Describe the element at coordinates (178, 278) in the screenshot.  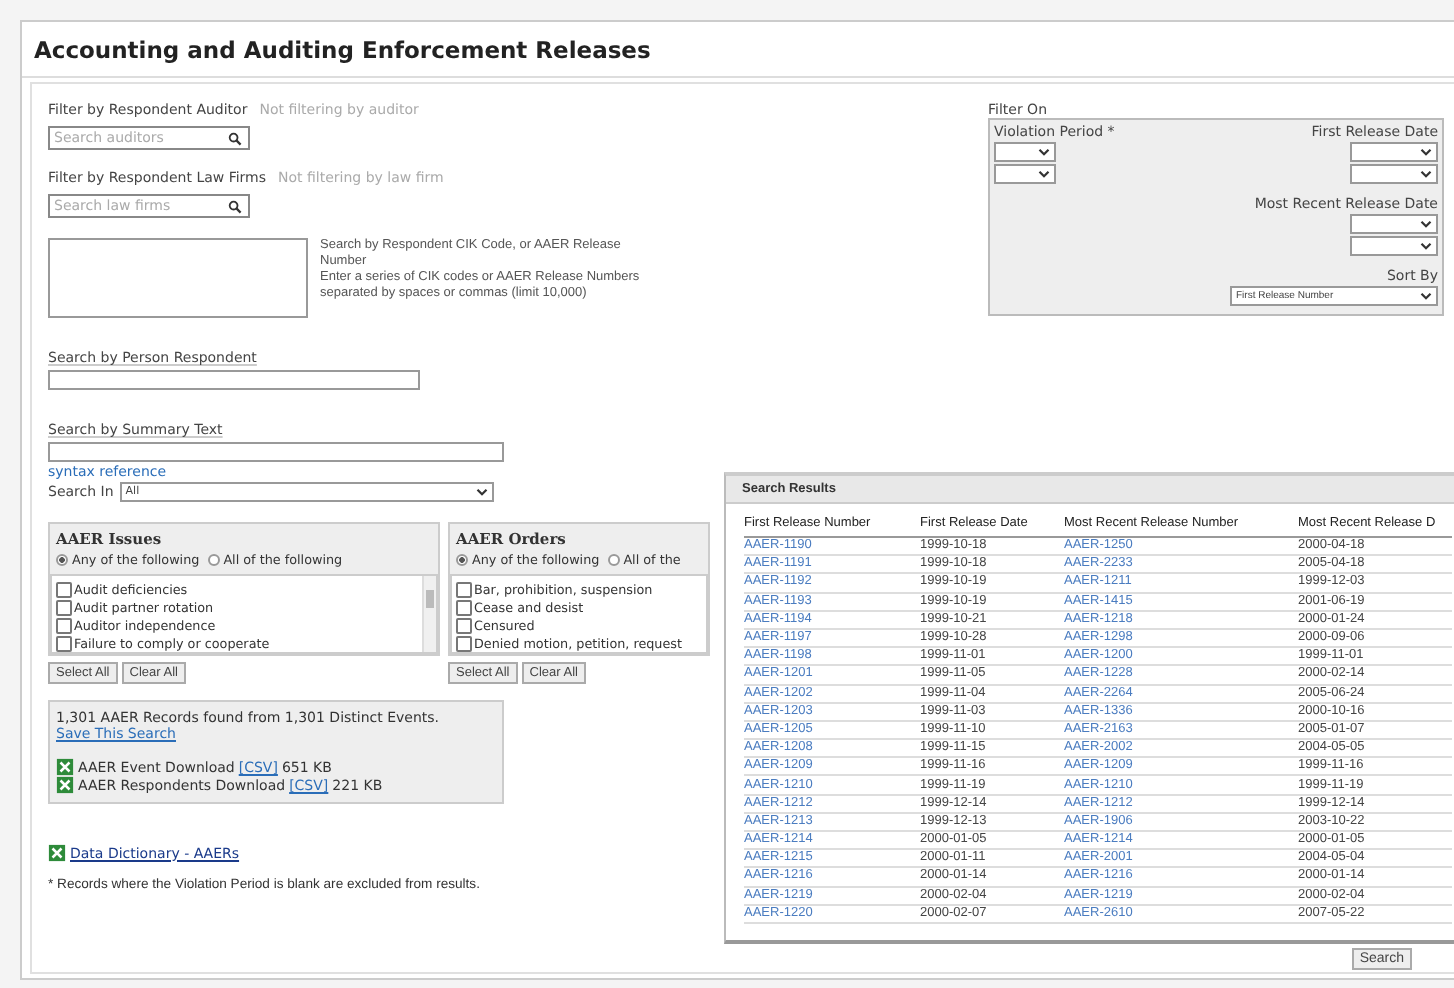
I see `cik-input-field` at that location.